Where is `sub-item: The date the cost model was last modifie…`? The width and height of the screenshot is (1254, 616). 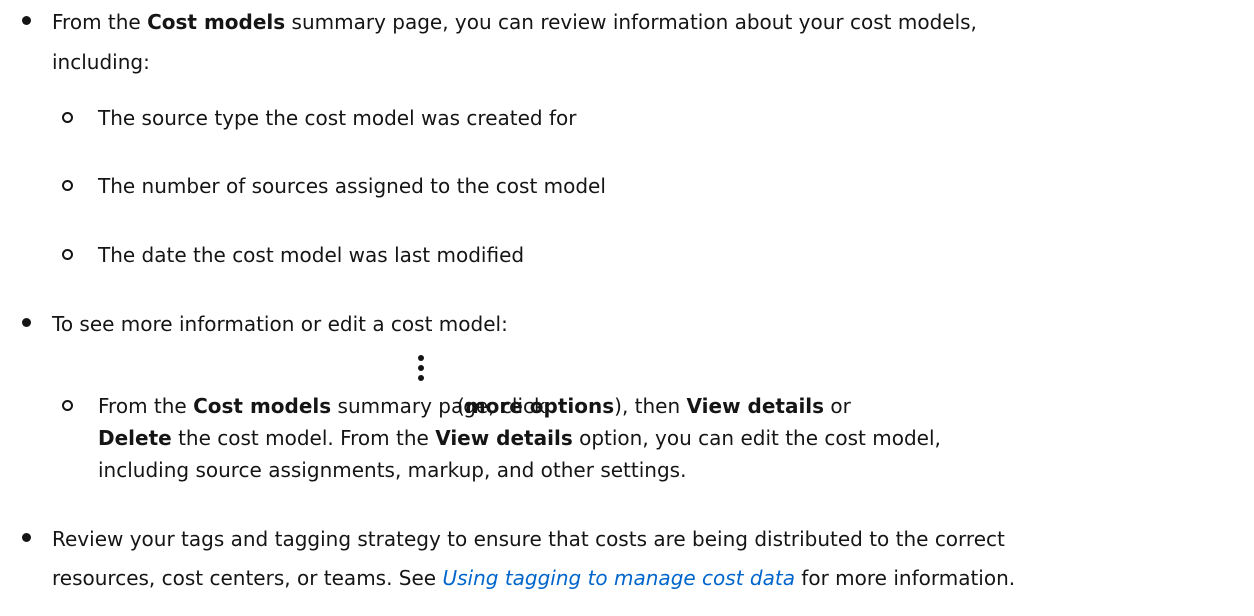
sub-item: The date the cost model was last modifie… is located at coordinates (311, 255).